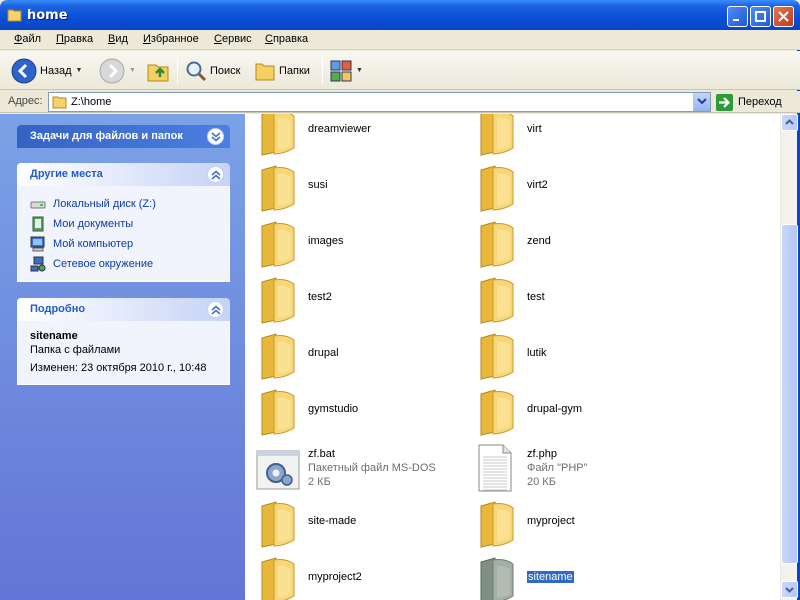  I want to click on go-arrow-icon, so click(724, 102).